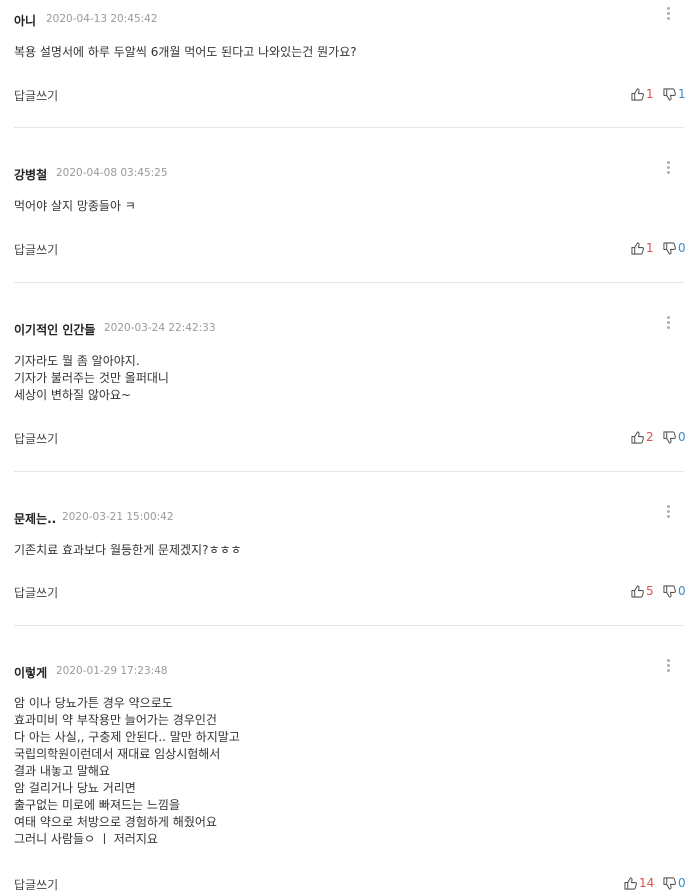  What do you see at coordinates (115, 822) in the screenshot?
I see `comment-text: 여태 약으로 처방으로 경험하게 해줬어요` at bounding box center [115, 822].